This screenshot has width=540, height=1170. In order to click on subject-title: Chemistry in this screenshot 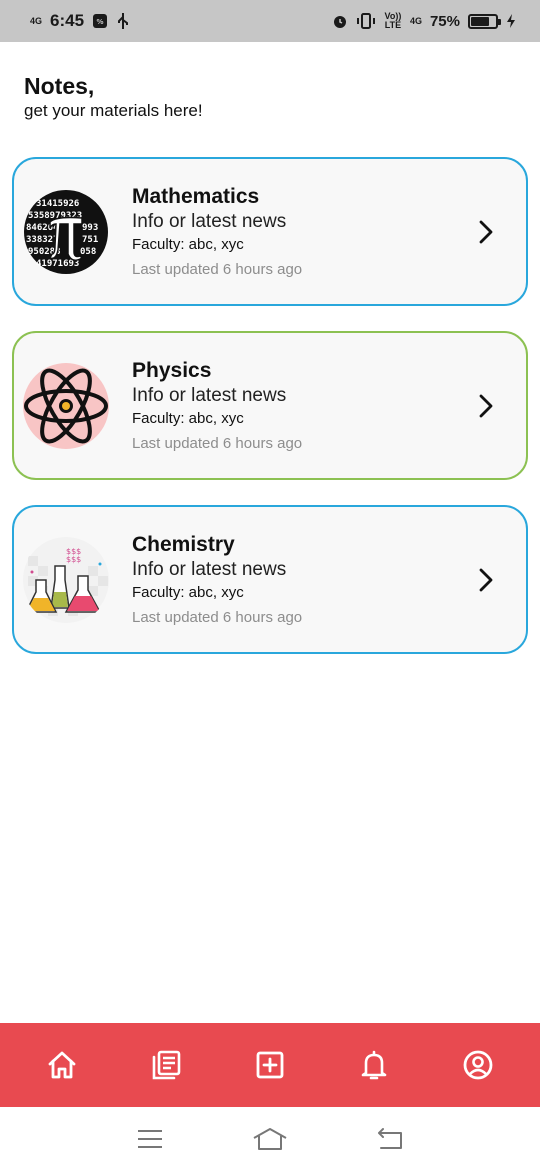, I will do `click(183, 544)`.